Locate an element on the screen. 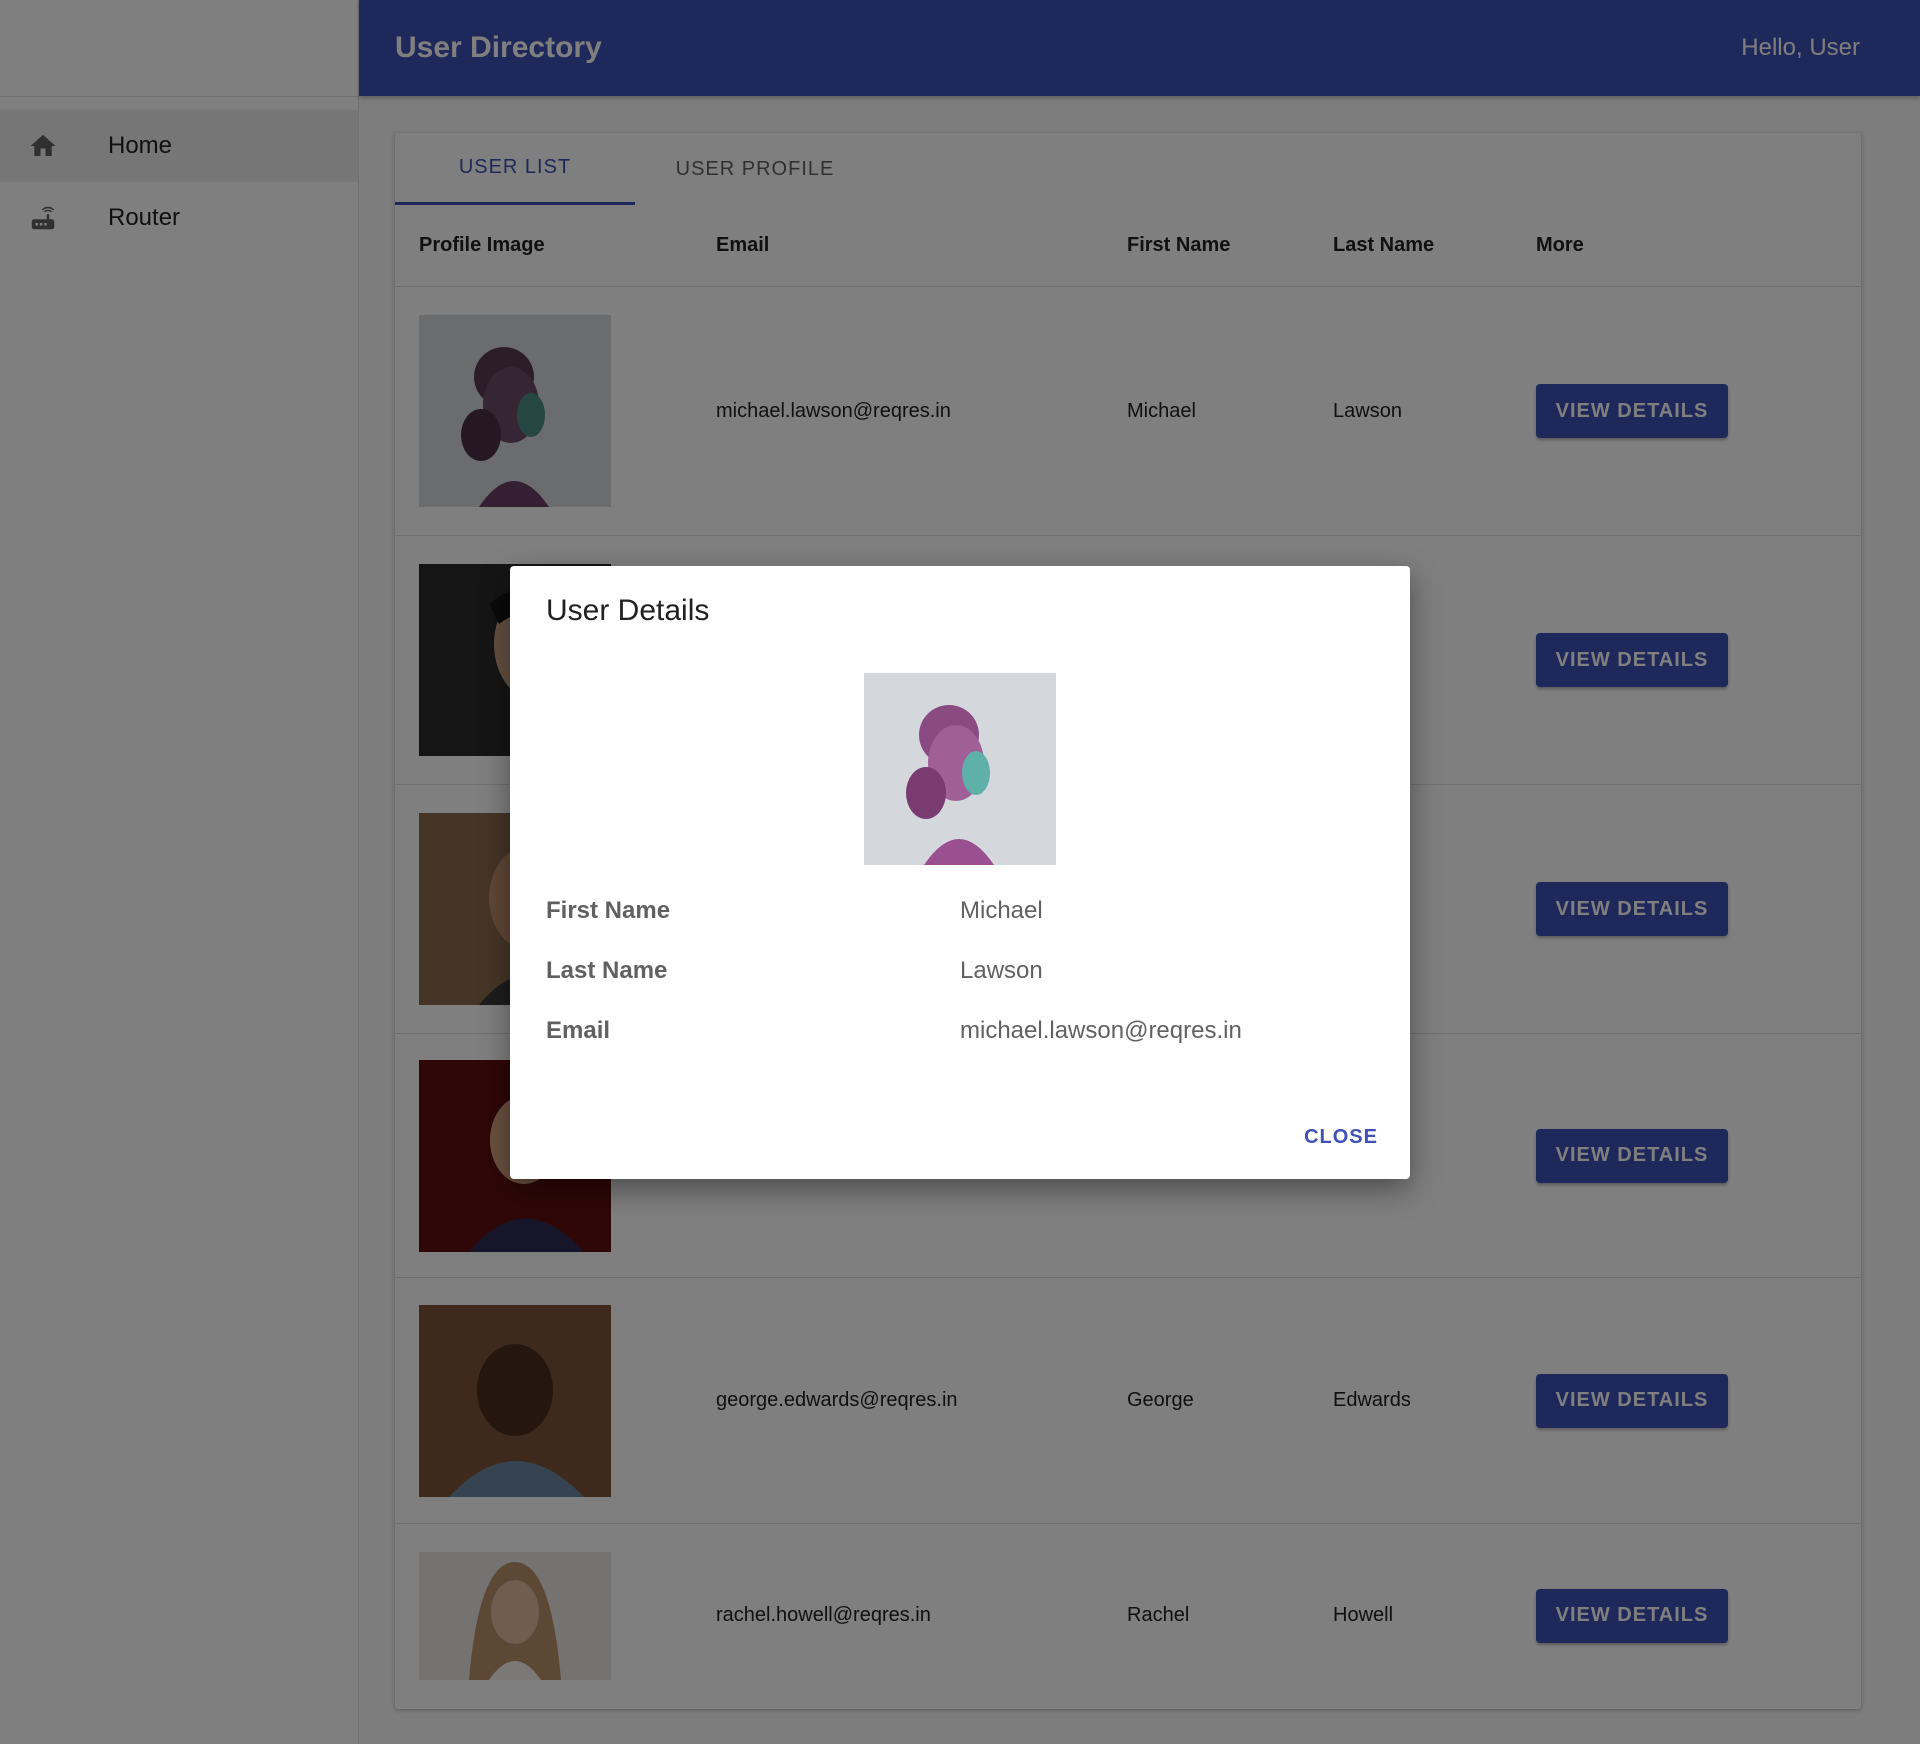 This screenshot has width=1920, height=1744. detail-last-name: Last Name Lawson is located at coordinates (966, 971).